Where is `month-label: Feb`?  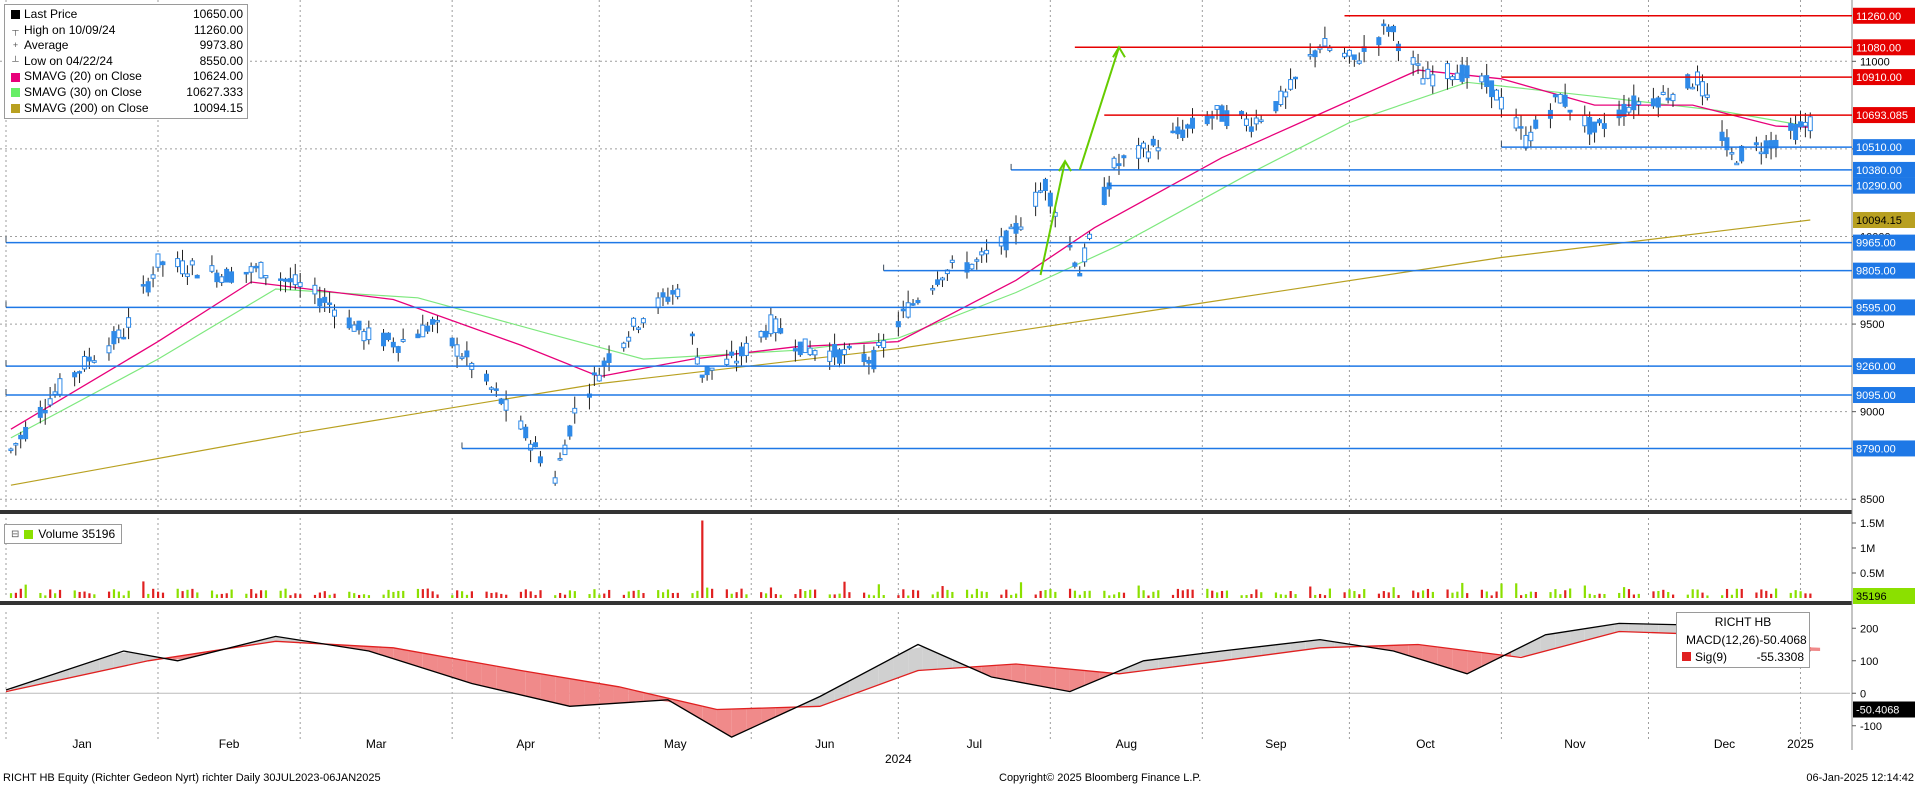 month-label: Feb is located at coordinates (229, 744).